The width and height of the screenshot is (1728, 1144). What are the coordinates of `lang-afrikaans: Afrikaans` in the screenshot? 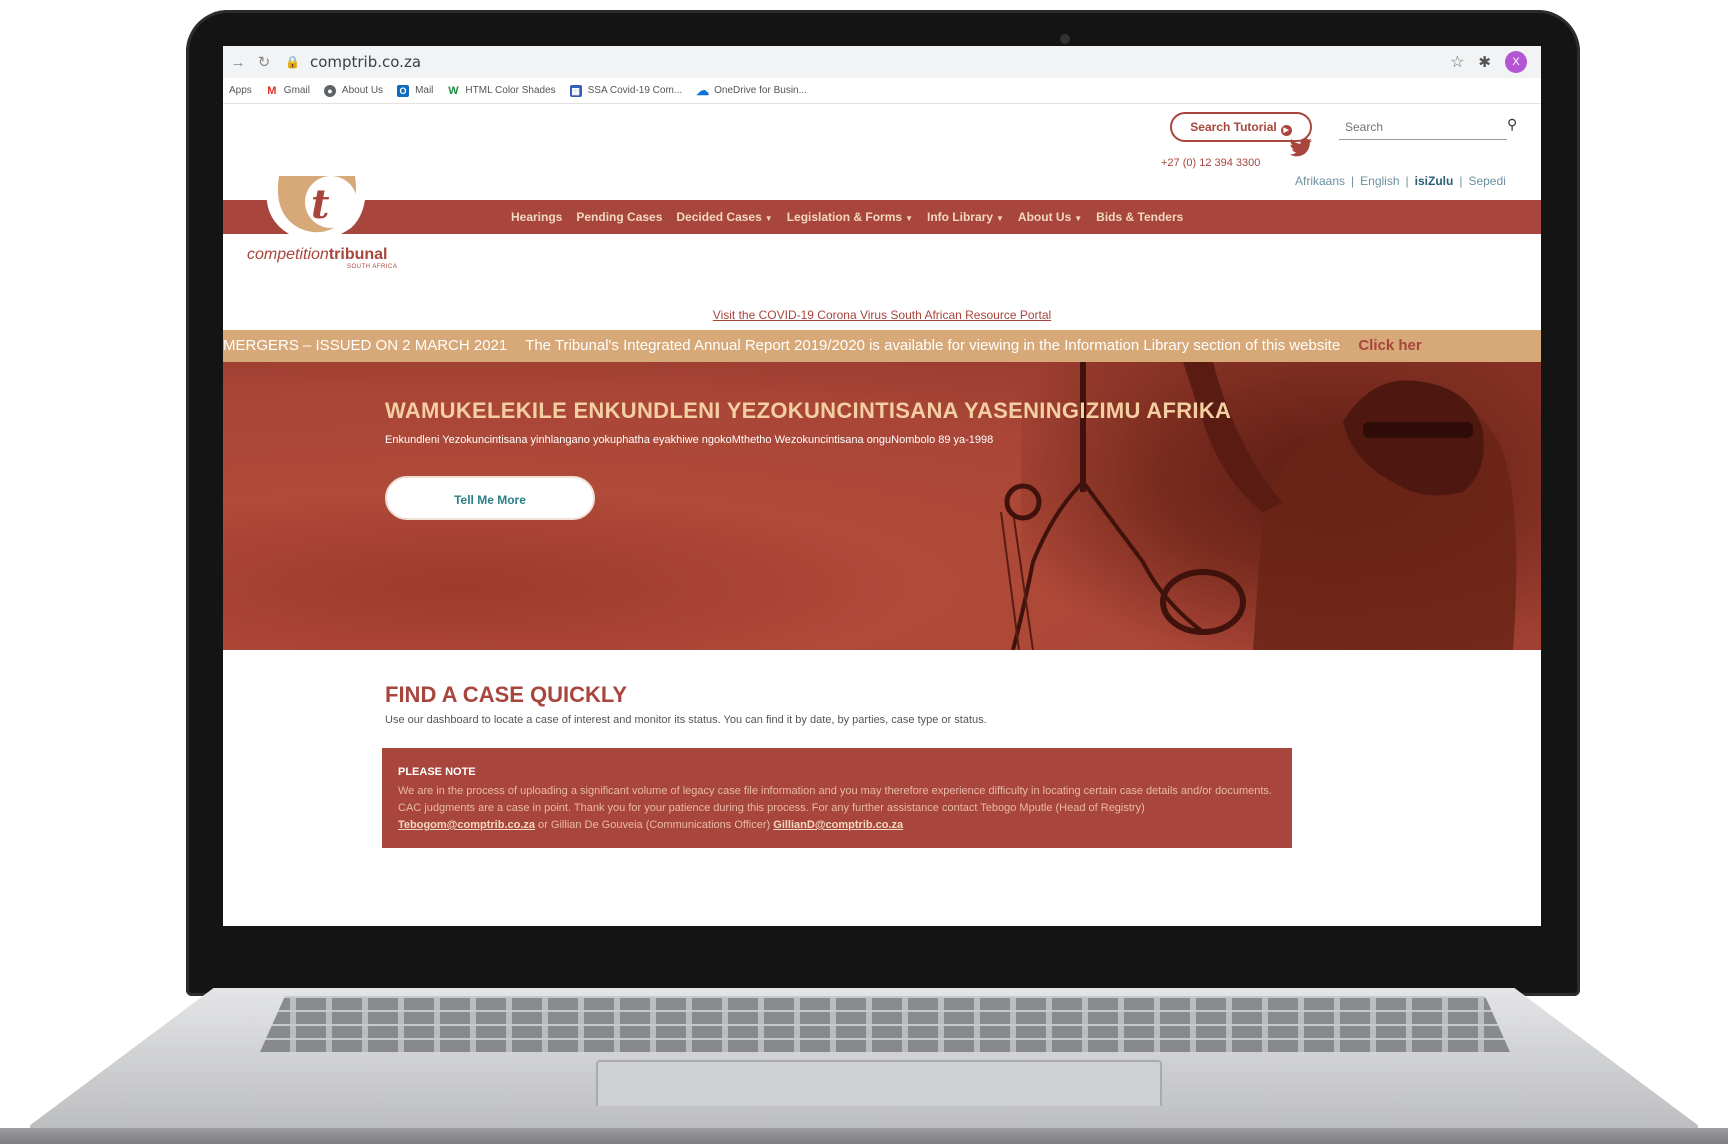 It's located at (1320, 181).